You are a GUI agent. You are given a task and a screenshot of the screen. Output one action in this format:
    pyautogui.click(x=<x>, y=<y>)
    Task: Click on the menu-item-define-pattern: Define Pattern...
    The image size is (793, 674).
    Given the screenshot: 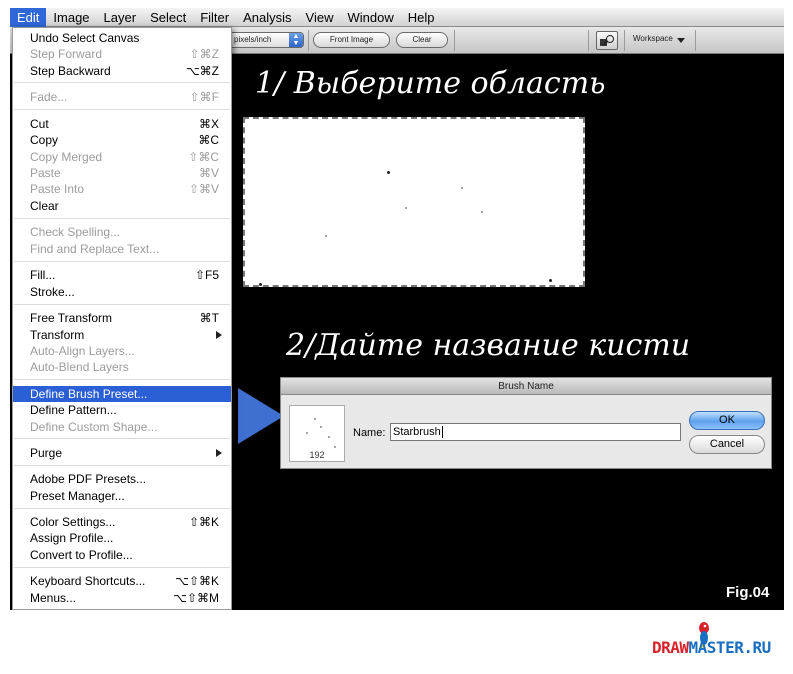 What is the action you would take?
    pyautogui.click(x=122, y=410)
    